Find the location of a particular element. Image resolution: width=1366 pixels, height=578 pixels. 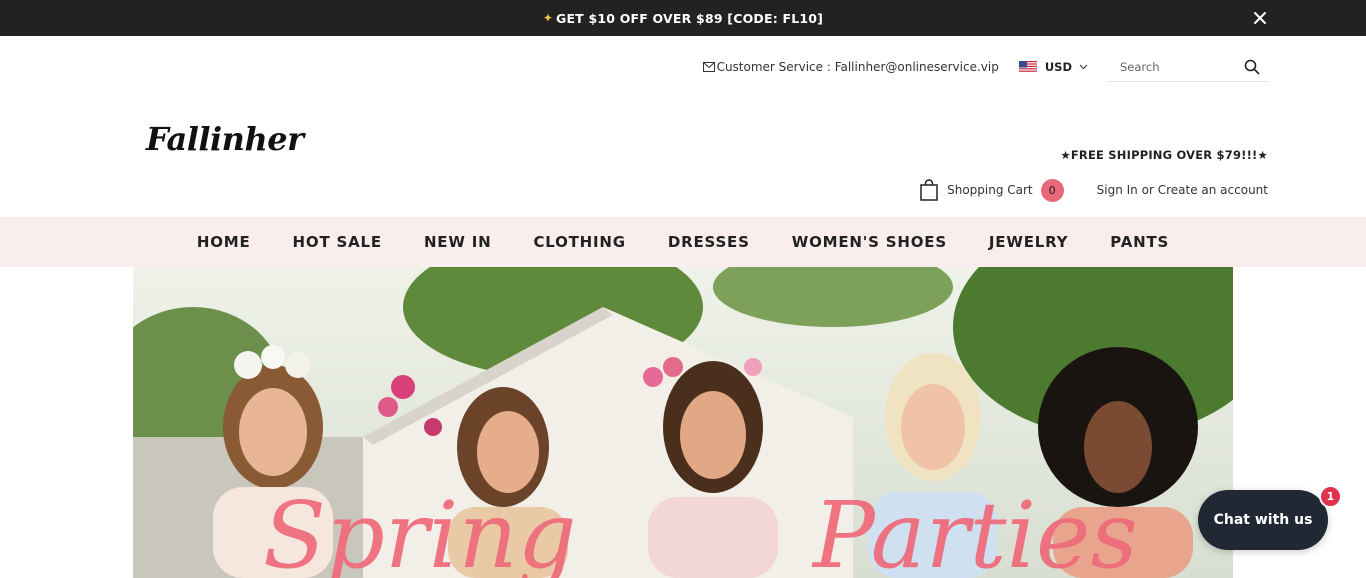

cart-label: Shopping Cart is located at coordinates (990, 190).